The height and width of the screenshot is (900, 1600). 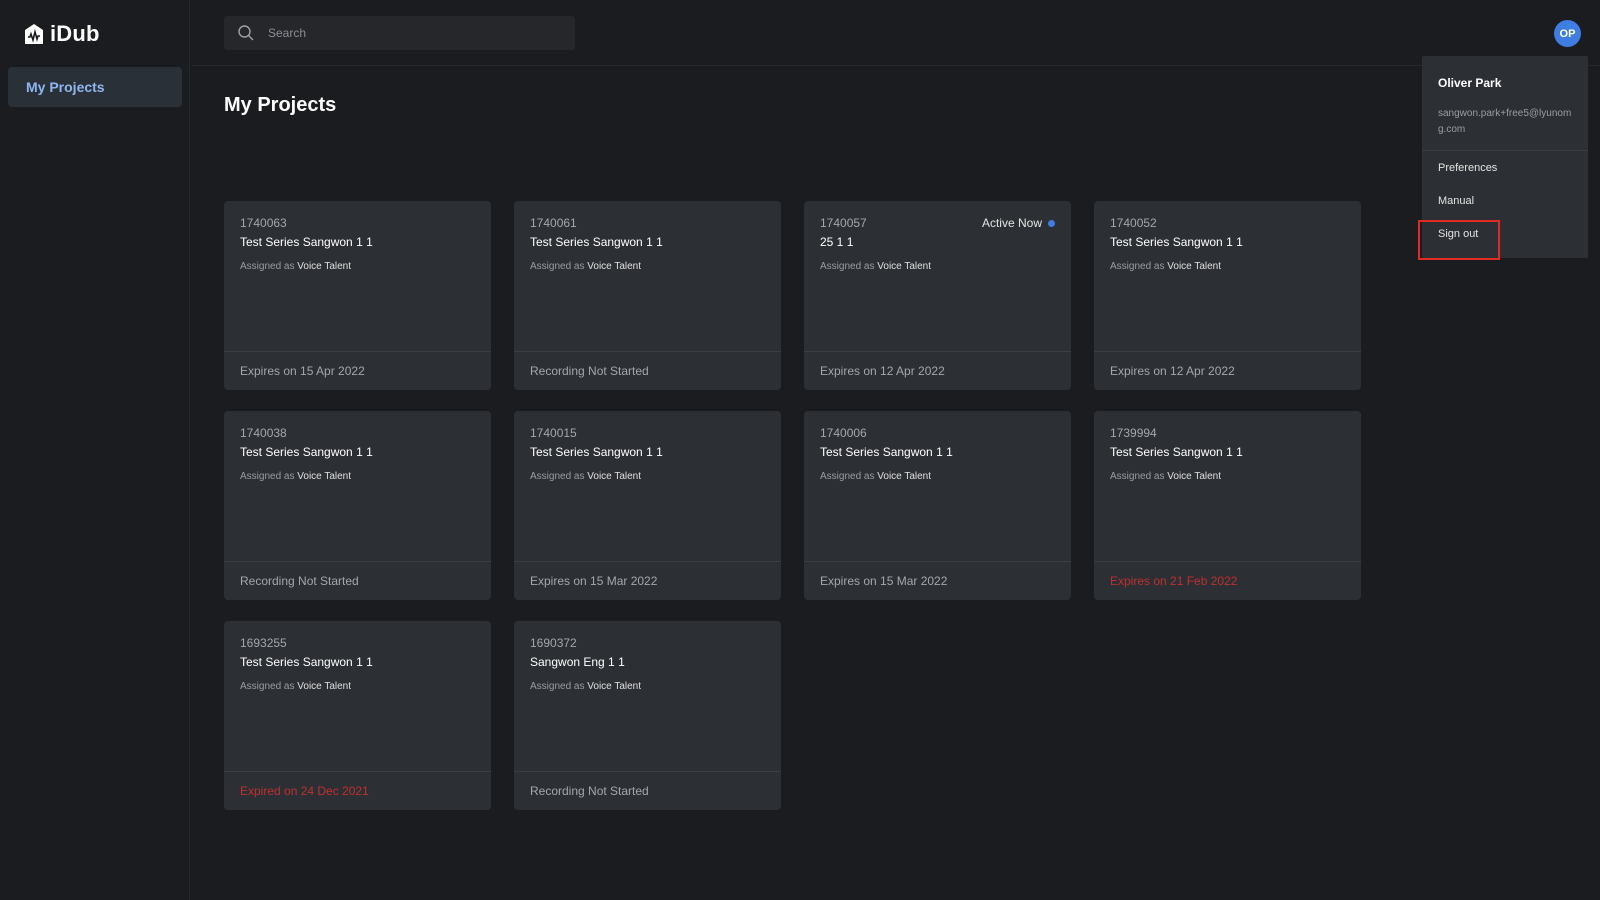 I want to click on menu-item-manual: Manual, so click(x=1456, y=201).